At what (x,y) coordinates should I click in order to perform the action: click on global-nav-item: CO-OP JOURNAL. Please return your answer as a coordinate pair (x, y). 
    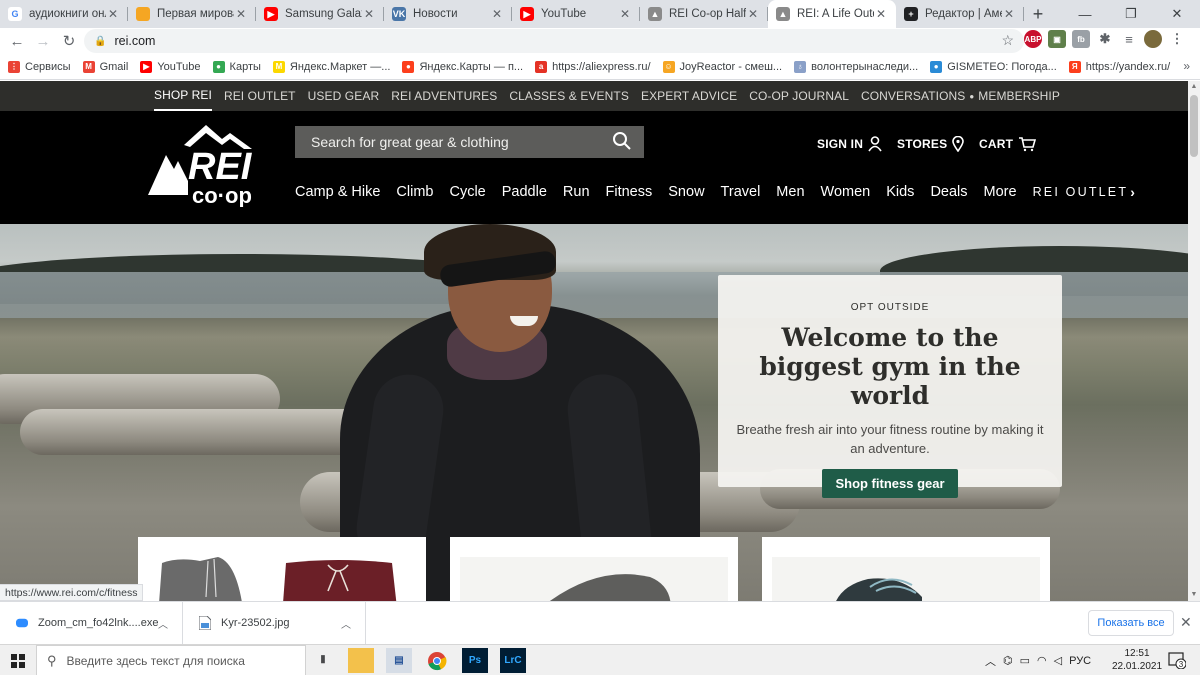
    Looking at the image, I should click on (799, 96).